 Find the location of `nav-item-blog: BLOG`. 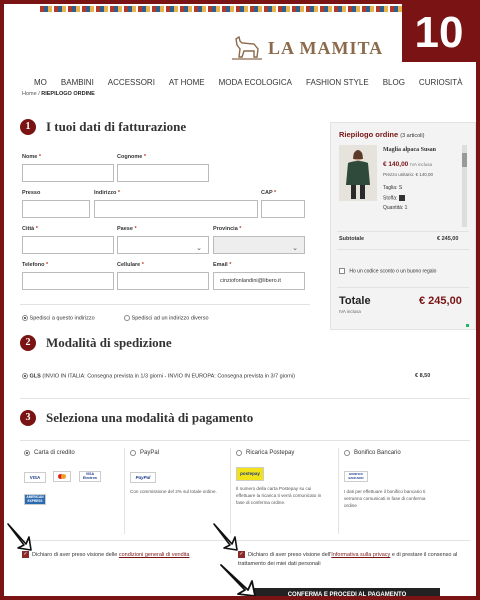

nav-item-blog: BLOG is located at coordinates (394, 82).